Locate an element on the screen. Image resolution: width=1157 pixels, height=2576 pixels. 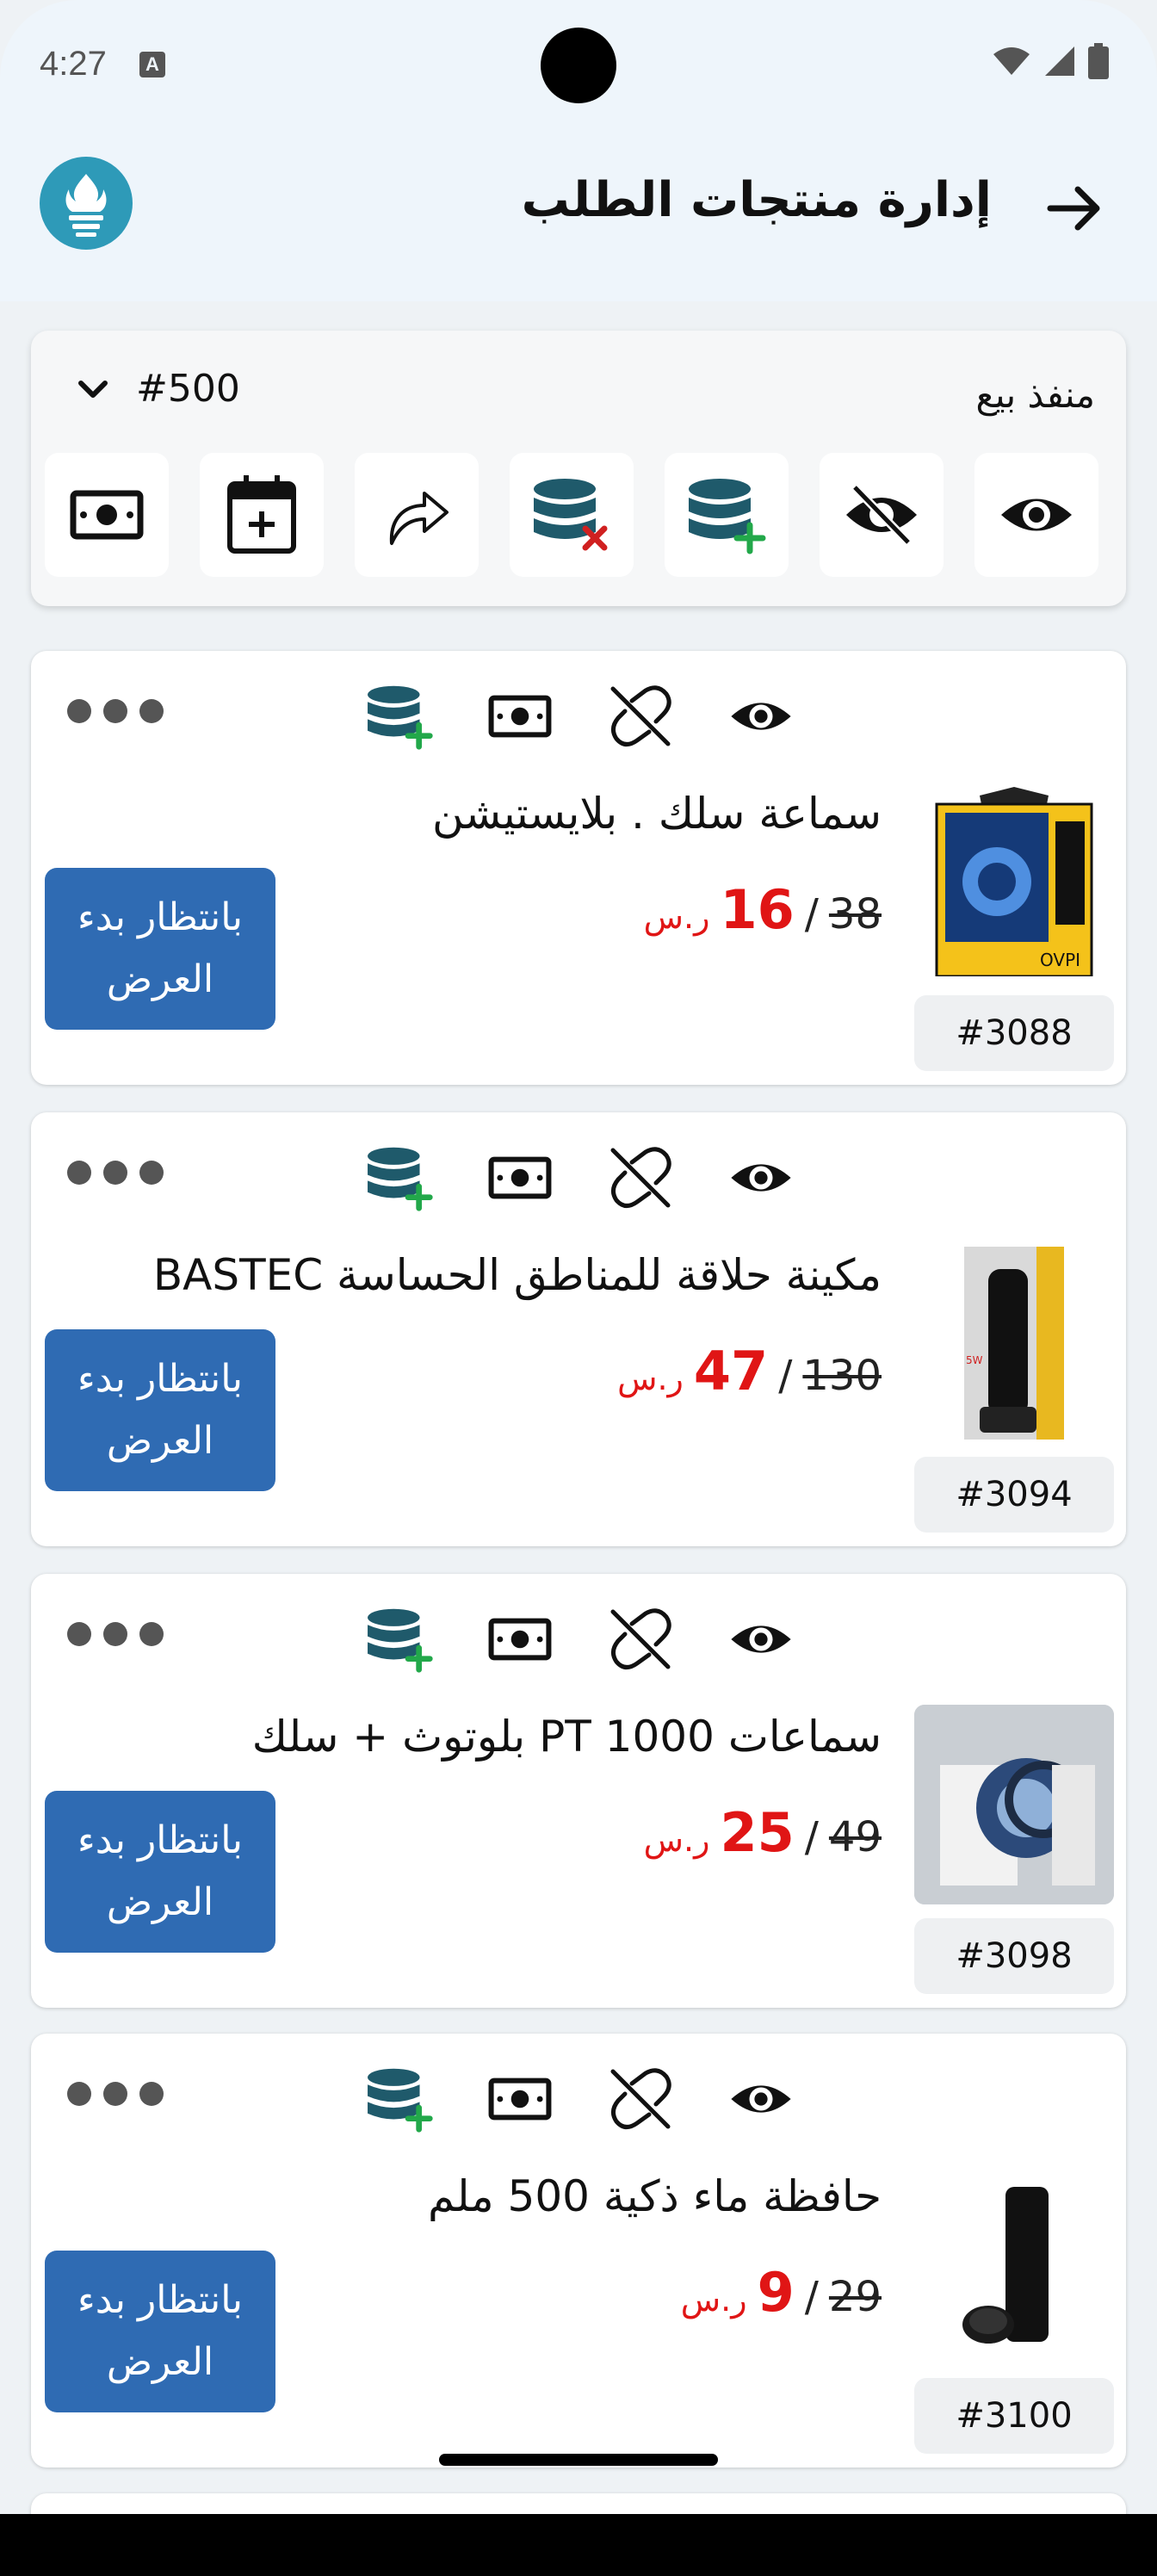
remove-stock-button is located at coordinates (572, 515).